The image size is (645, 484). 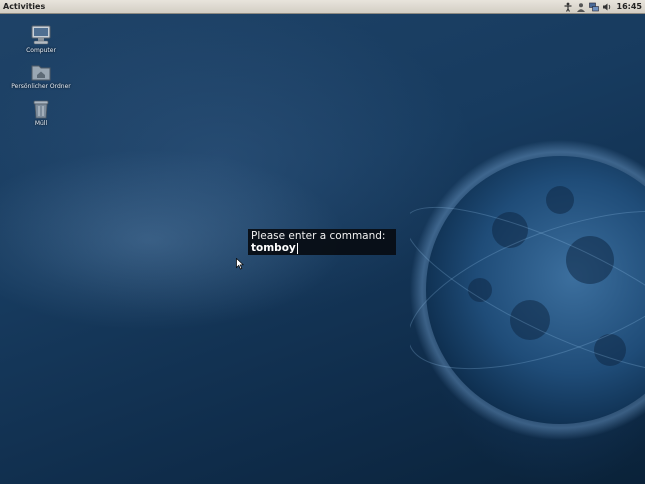 What do you see at coordinates (581, 7) in the screenshot?
I see `user-status-icon` at bounding box center [581, 7].